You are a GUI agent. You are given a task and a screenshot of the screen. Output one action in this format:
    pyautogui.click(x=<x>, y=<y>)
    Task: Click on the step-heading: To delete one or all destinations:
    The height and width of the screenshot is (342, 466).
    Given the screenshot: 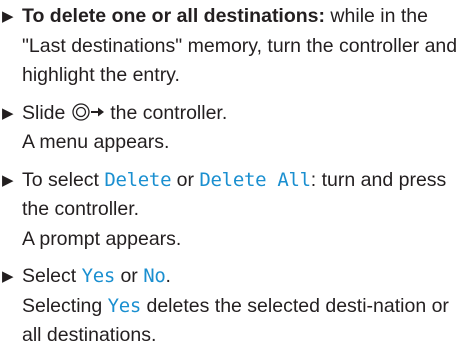 What is the action you would take?
    pyautogui.click(x=174, y=16)
    